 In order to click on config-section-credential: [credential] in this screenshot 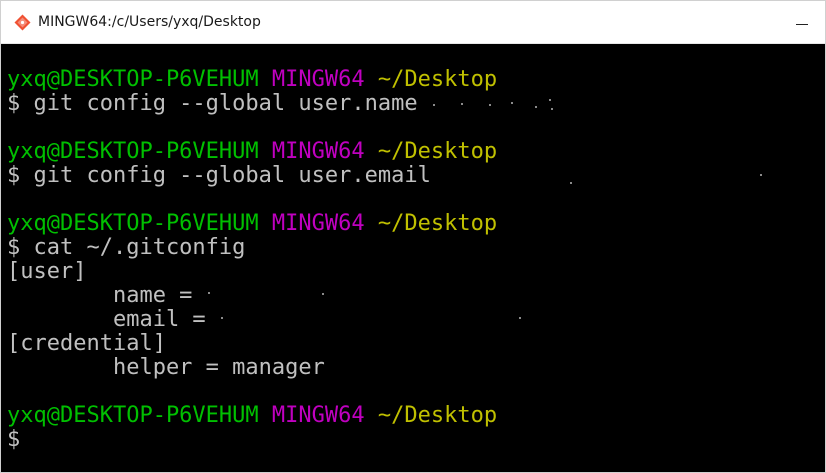, I will do `click(86, 343)`.